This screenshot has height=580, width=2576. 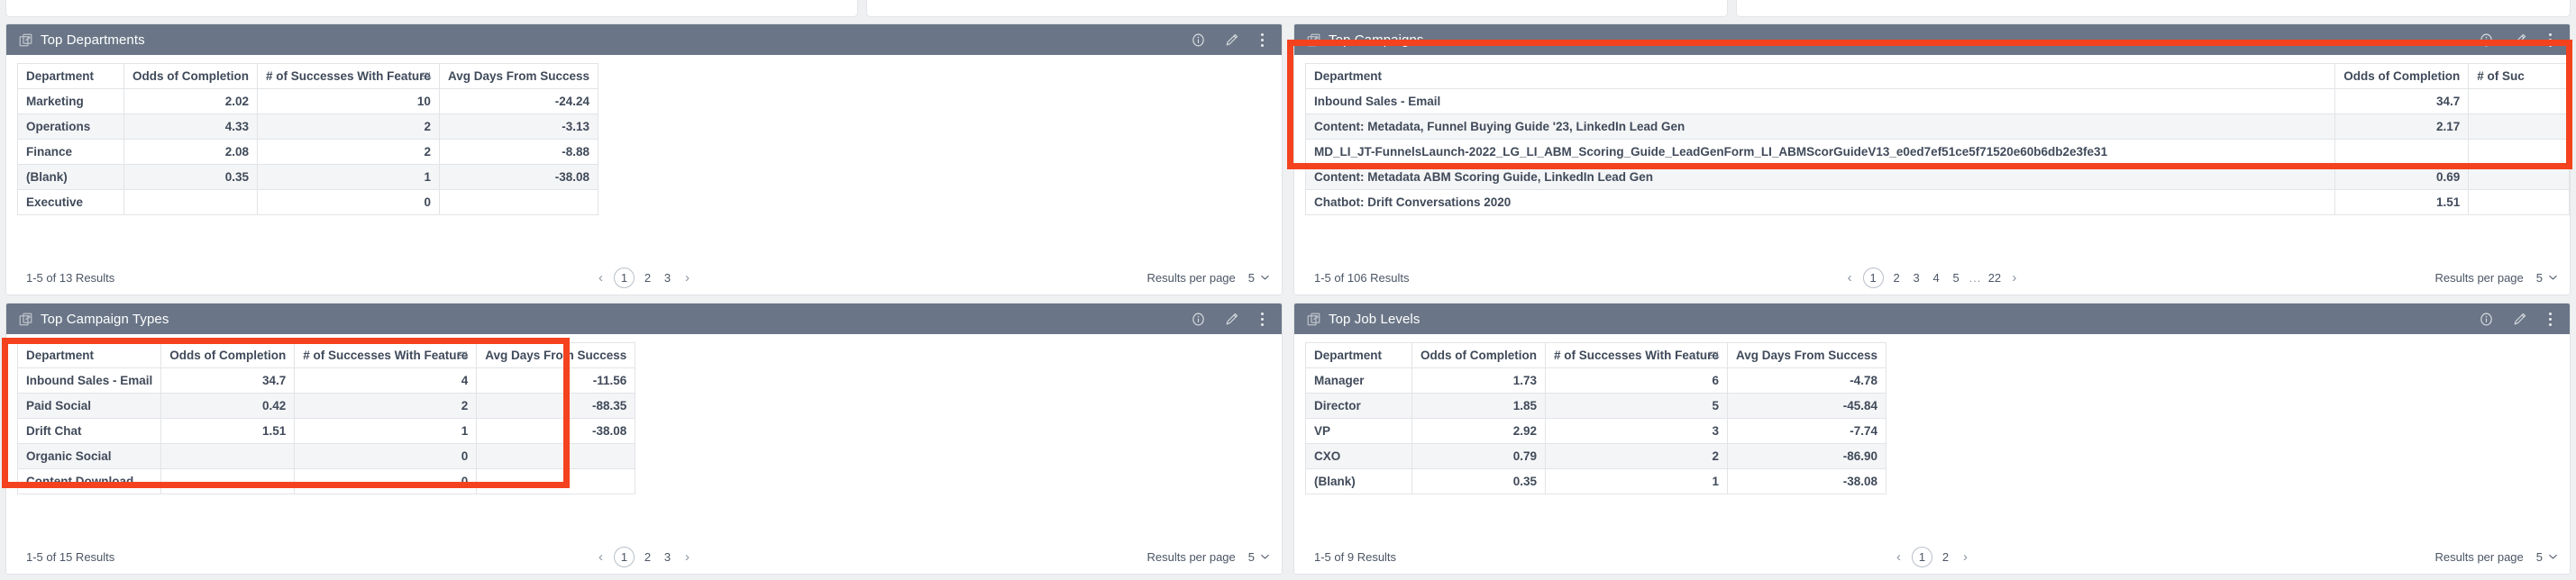 What do you see at coordinates (1820, 101) in the screenshot?
I see `cell-department: Inbound Sales - Email` at bounding box center [1820, 101].